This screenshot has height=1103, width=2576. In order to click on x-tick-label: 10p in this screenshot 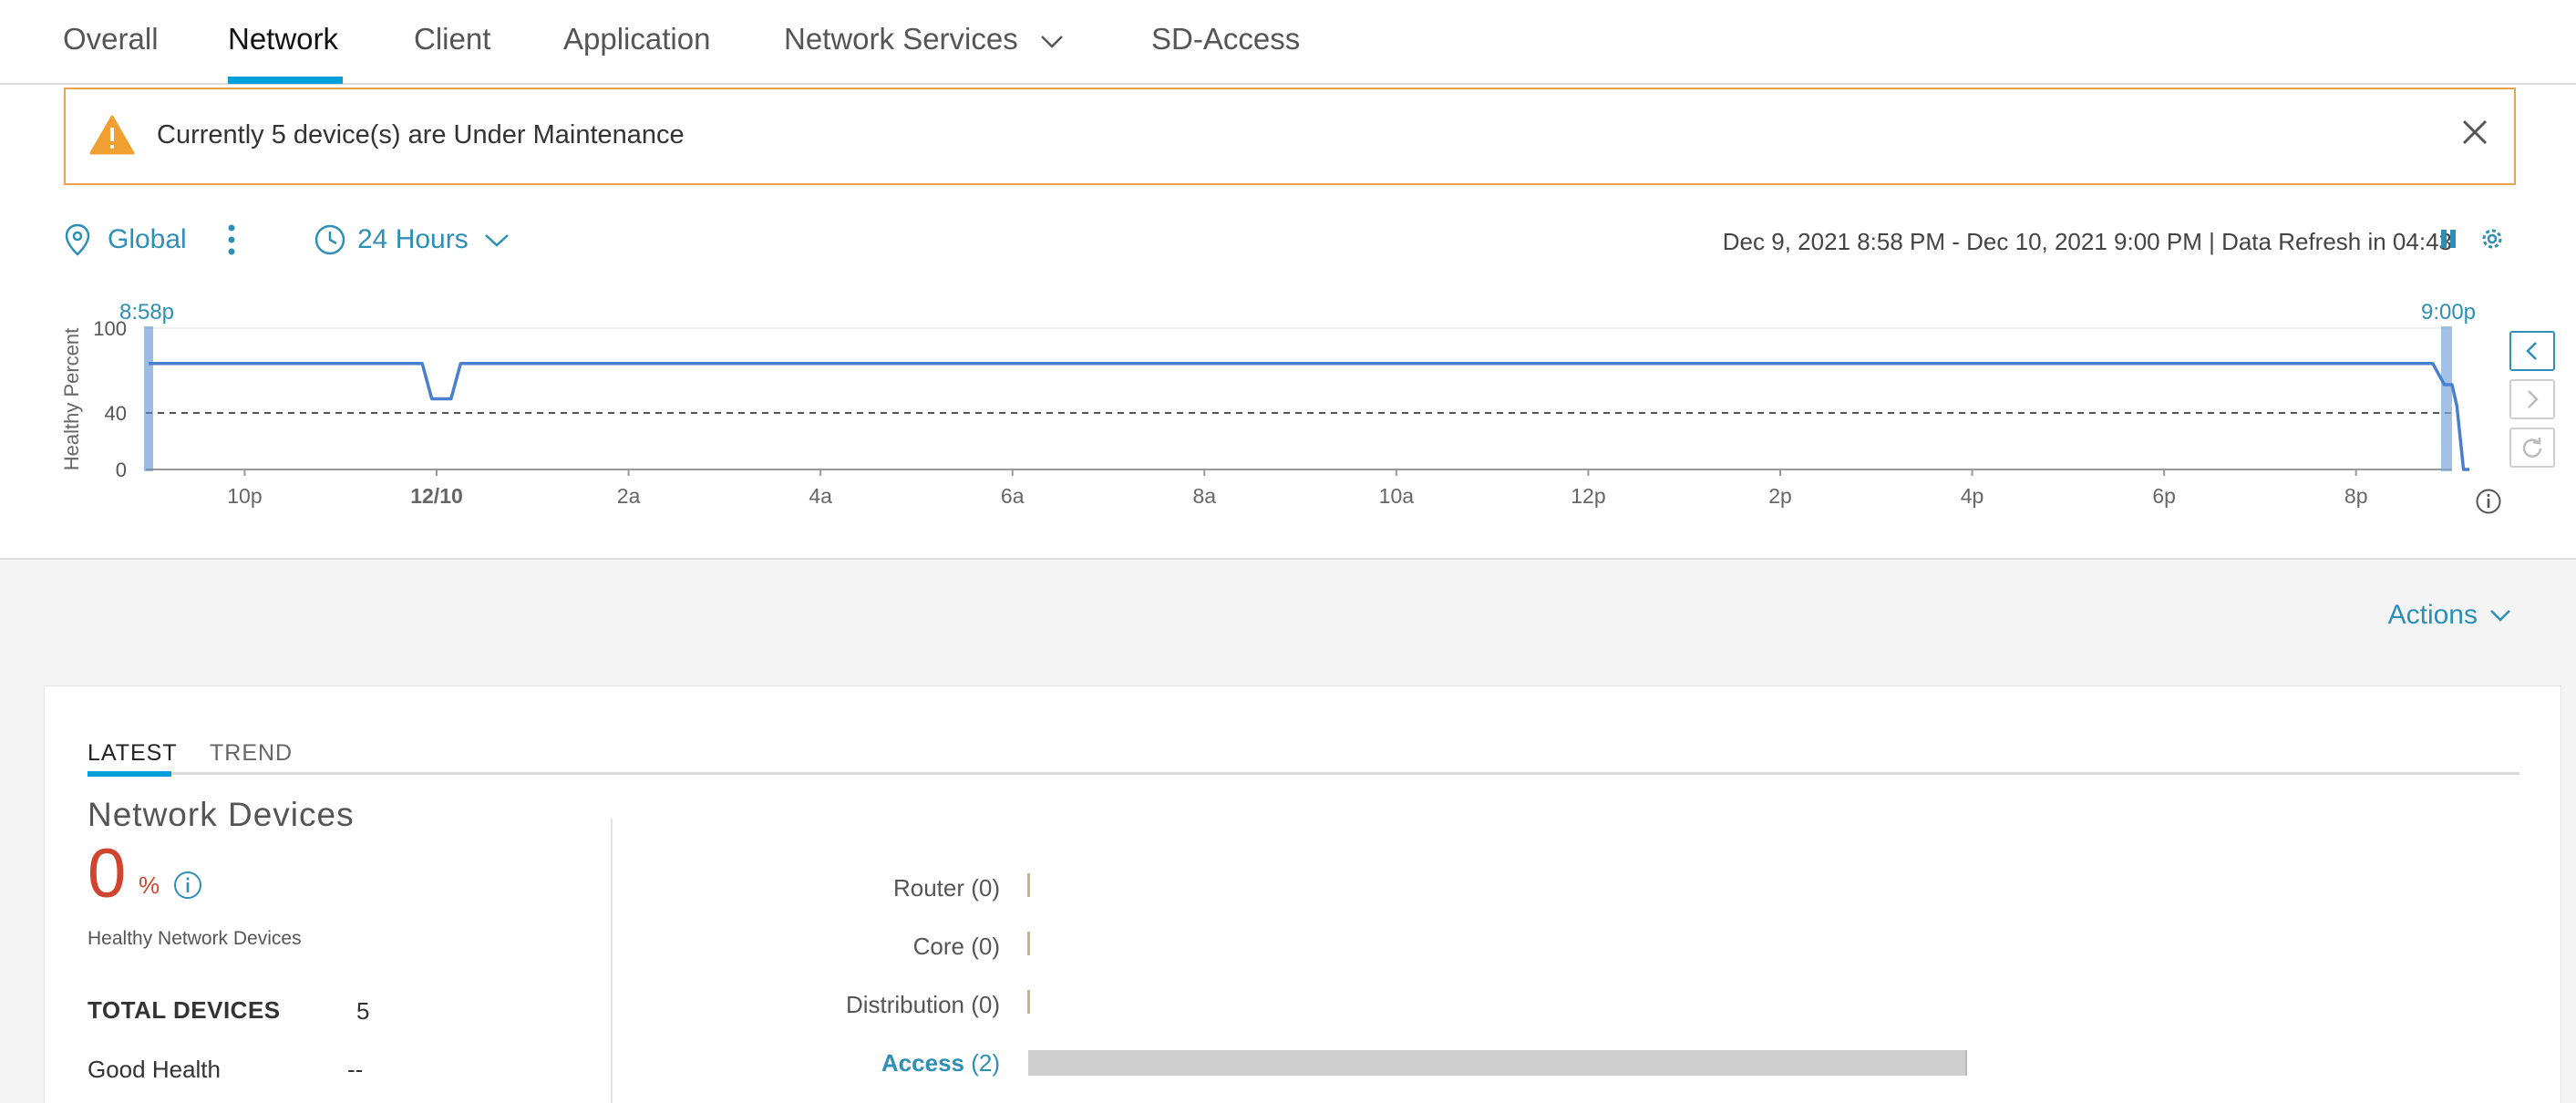, I will do `click(244, 496)`.